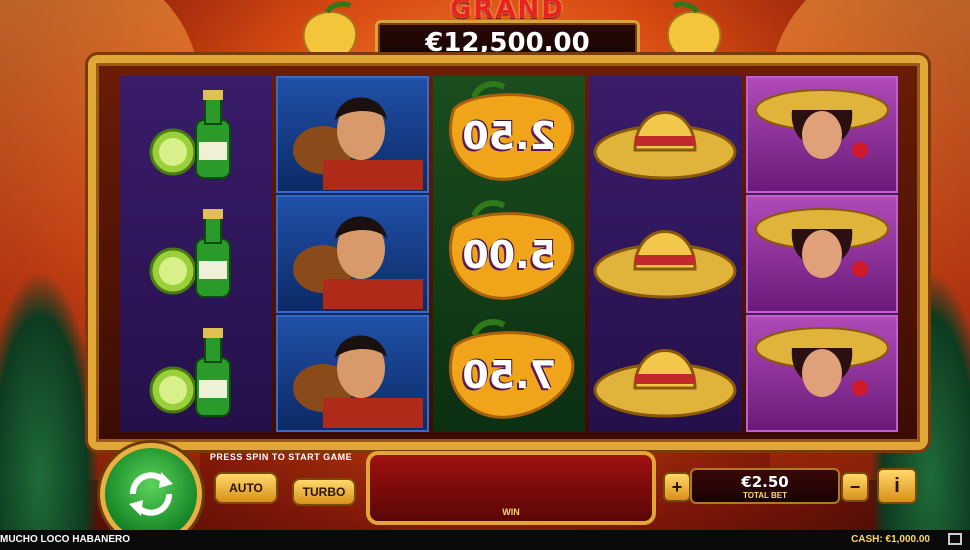  I want to click on plant-decoration-left, so click(50, 400).